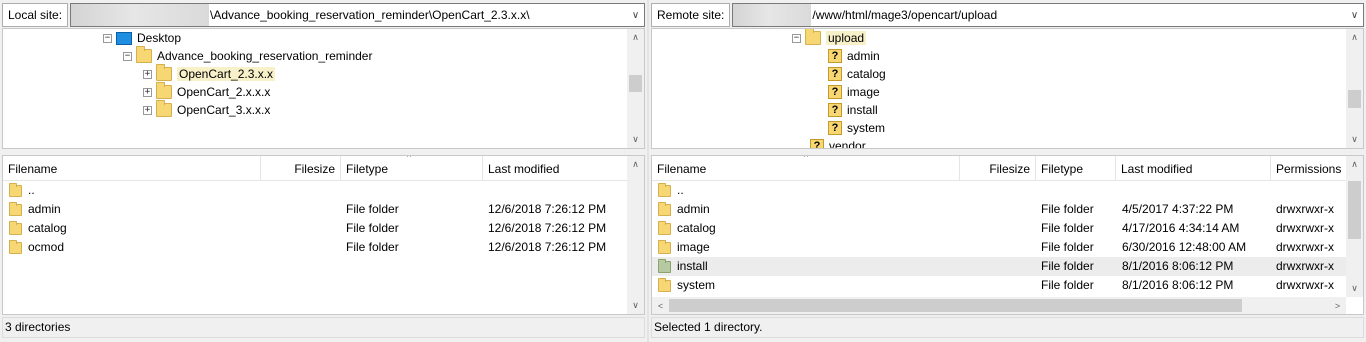  Describe the element at coordinates (866, 128) in the screenshot. I see `tree-item-label: system` at that location.